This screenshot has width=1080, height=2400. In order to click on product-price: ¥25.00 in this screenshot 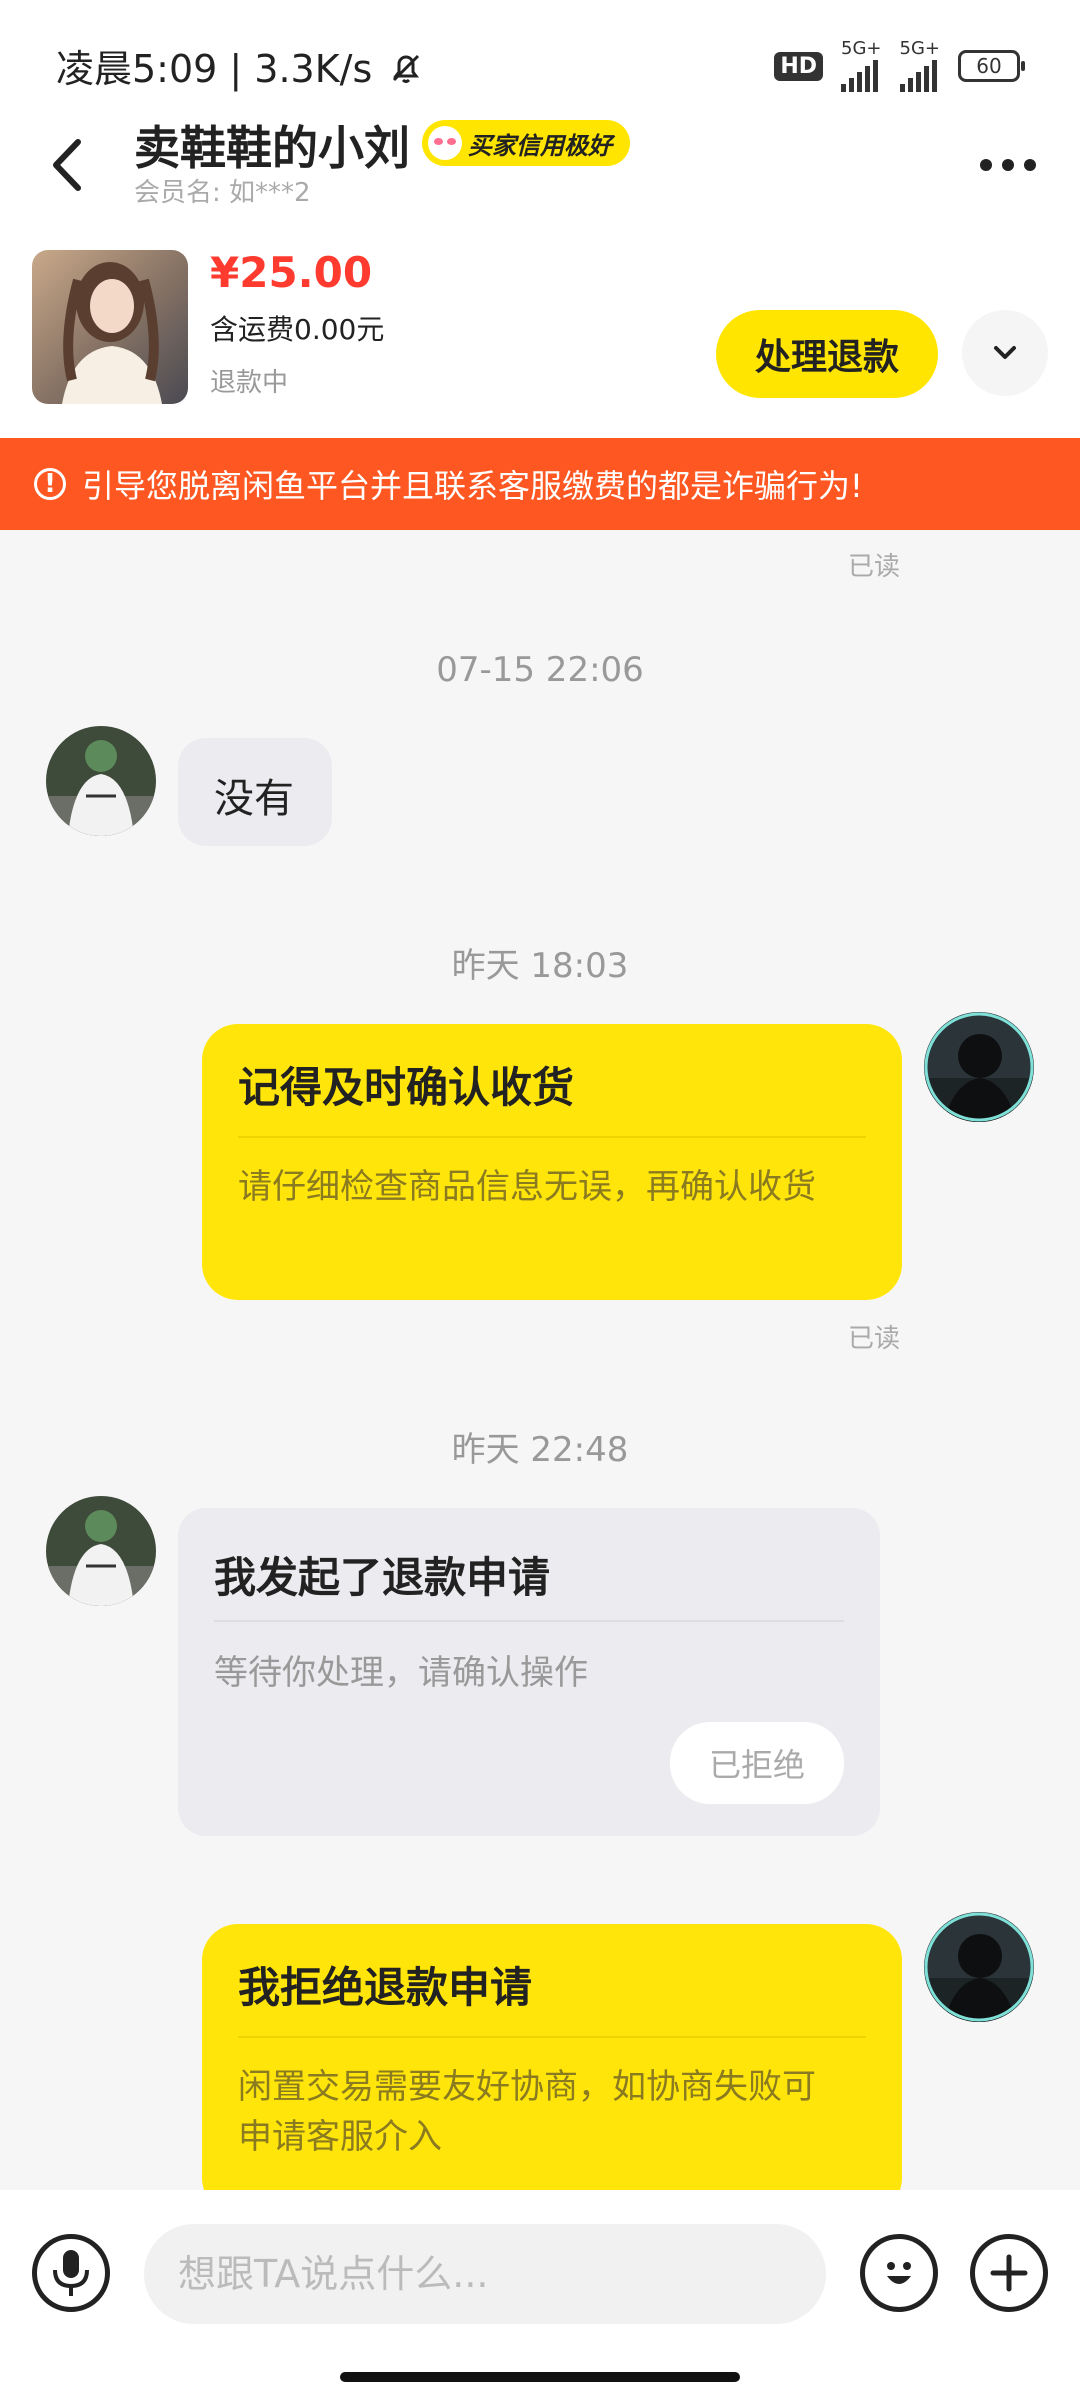, I will do `click(291, 272)`.